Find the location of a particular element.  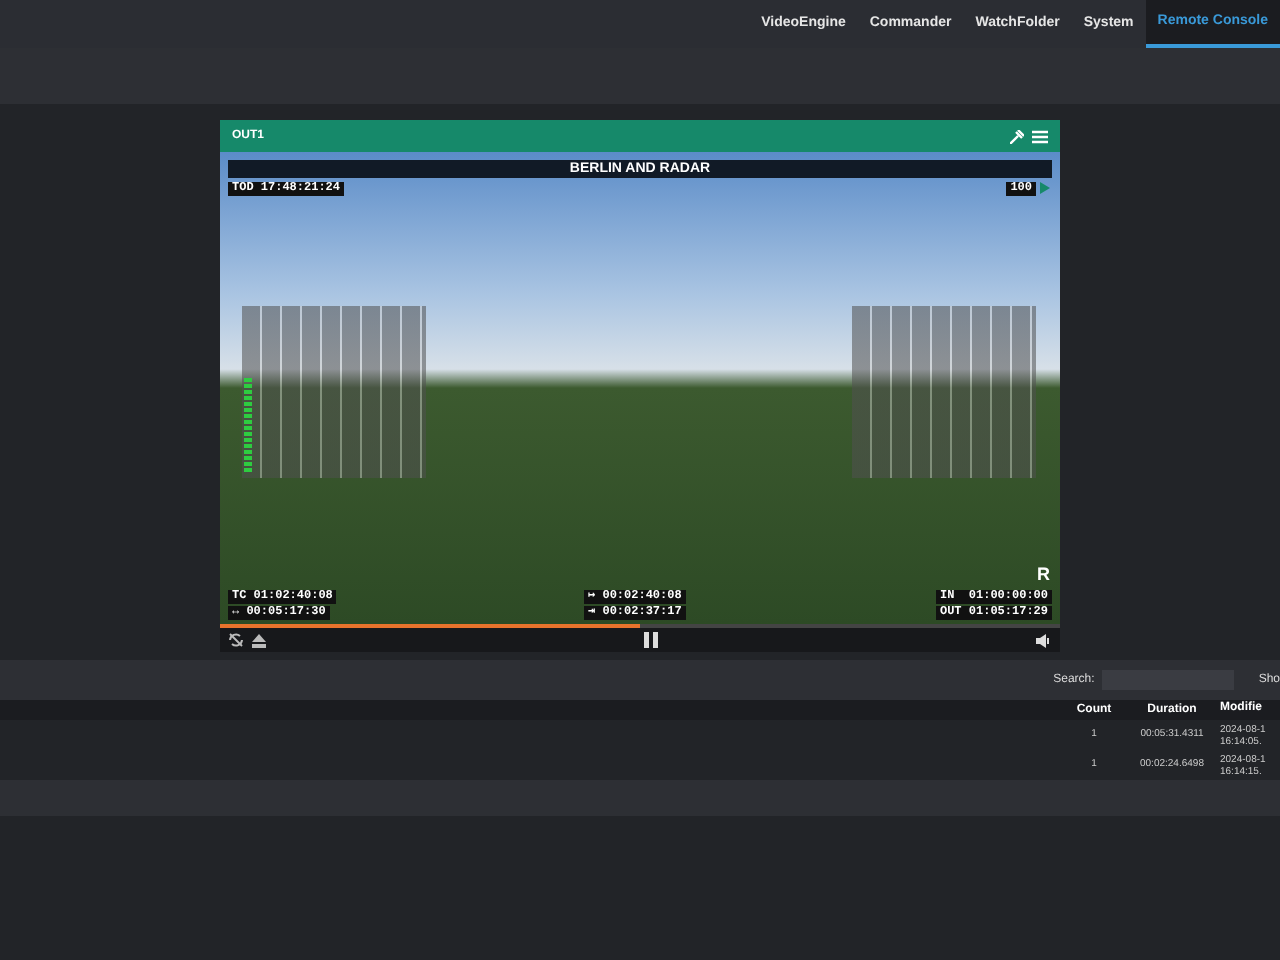

menu-icon is located at coordinates (1040, 136).